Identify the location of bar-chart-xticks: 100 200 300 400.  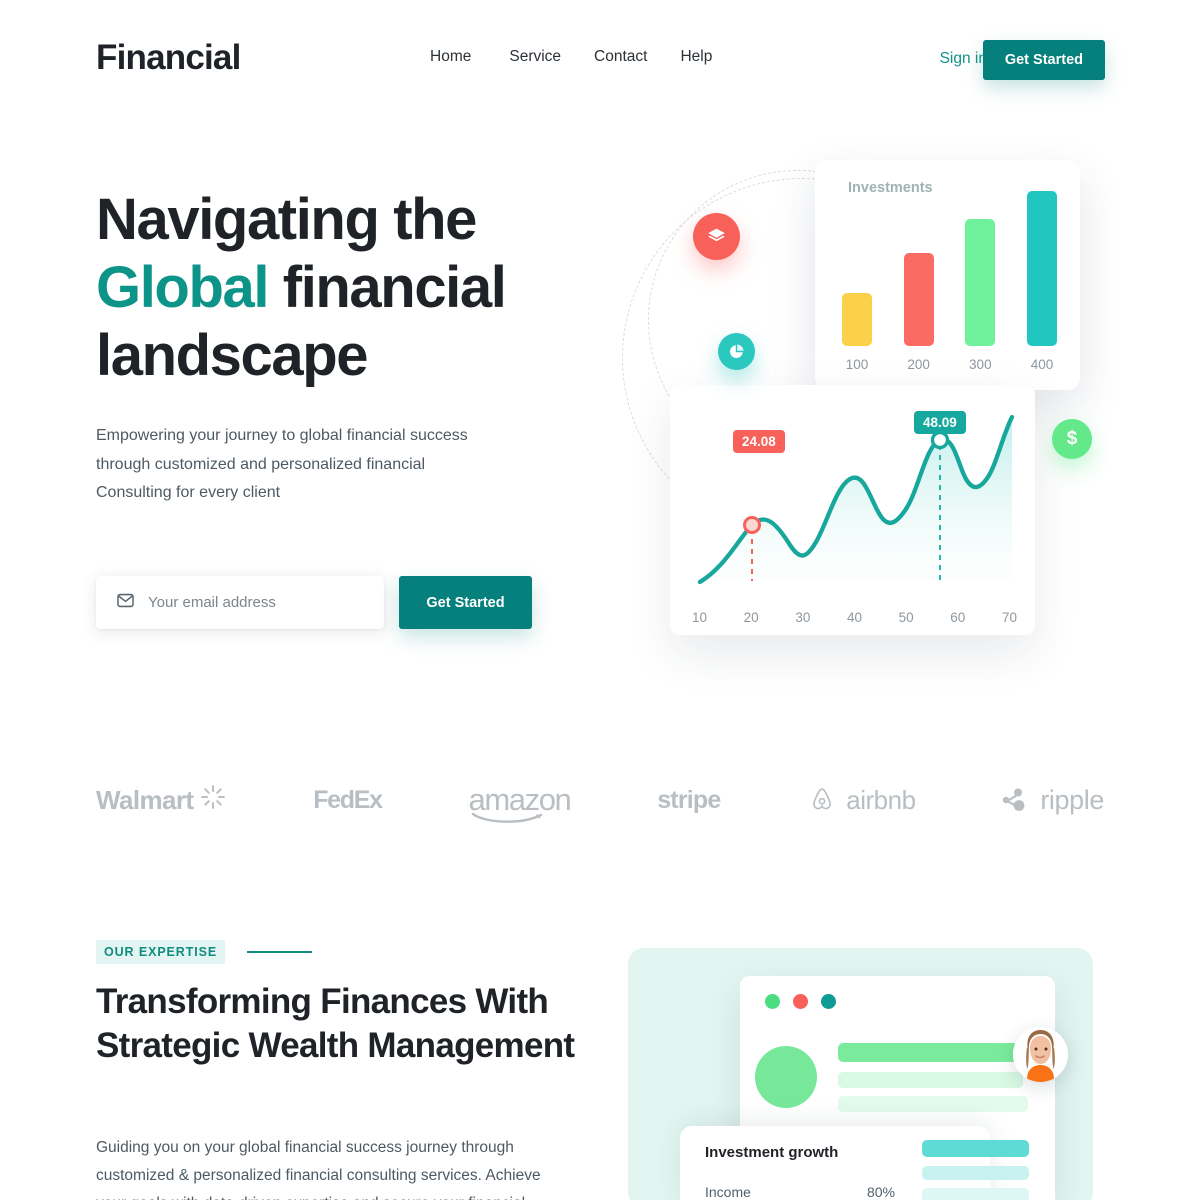
(949, 364).